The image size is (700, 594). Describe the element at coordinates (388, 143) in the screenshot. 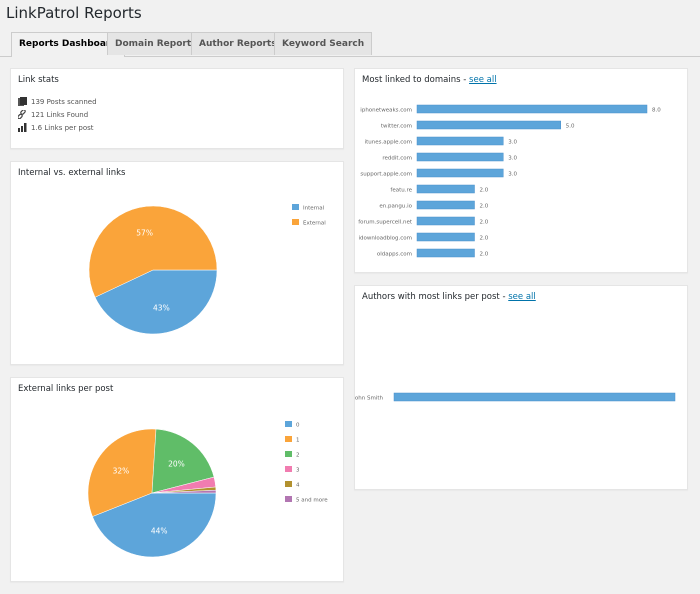

I see `bar-category-label: itunes.apple.com` at that location.